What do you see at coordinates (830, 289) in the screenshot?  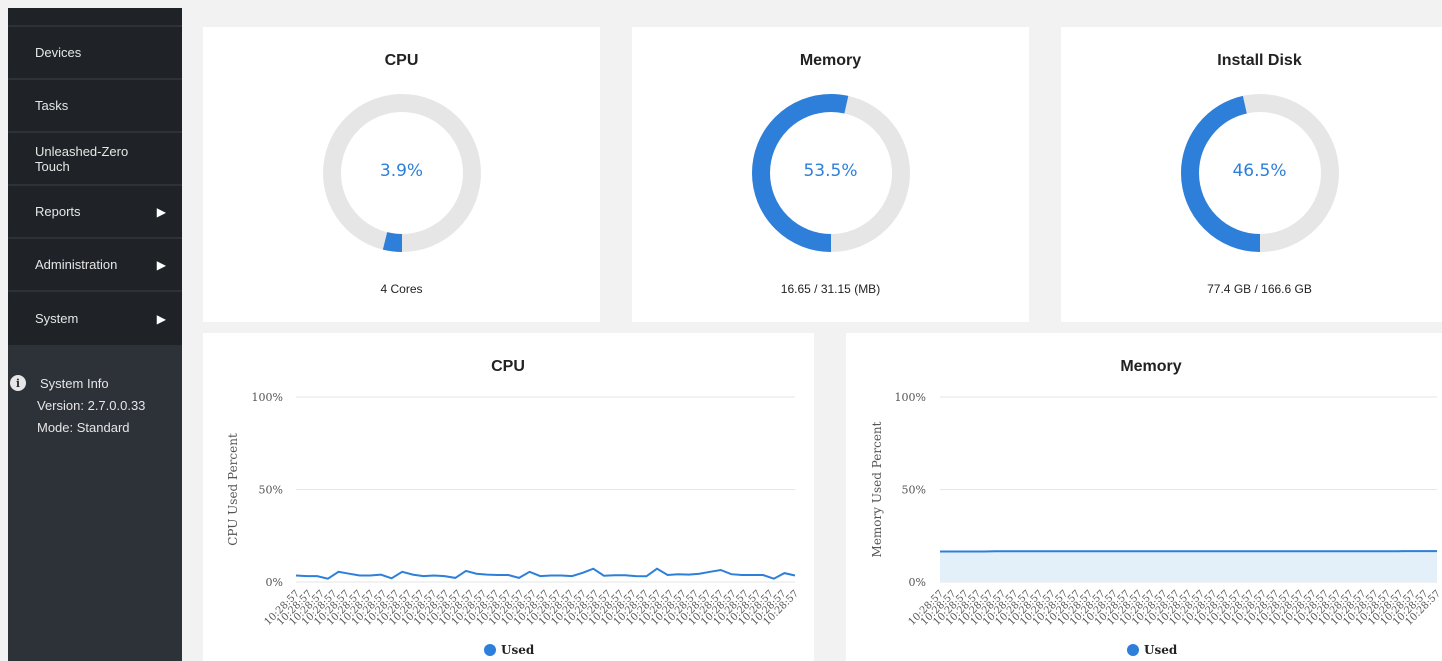 I see `memory-gauge-footer: 16.65 / 31.15 (MB)` at bounding box center [830, 289].